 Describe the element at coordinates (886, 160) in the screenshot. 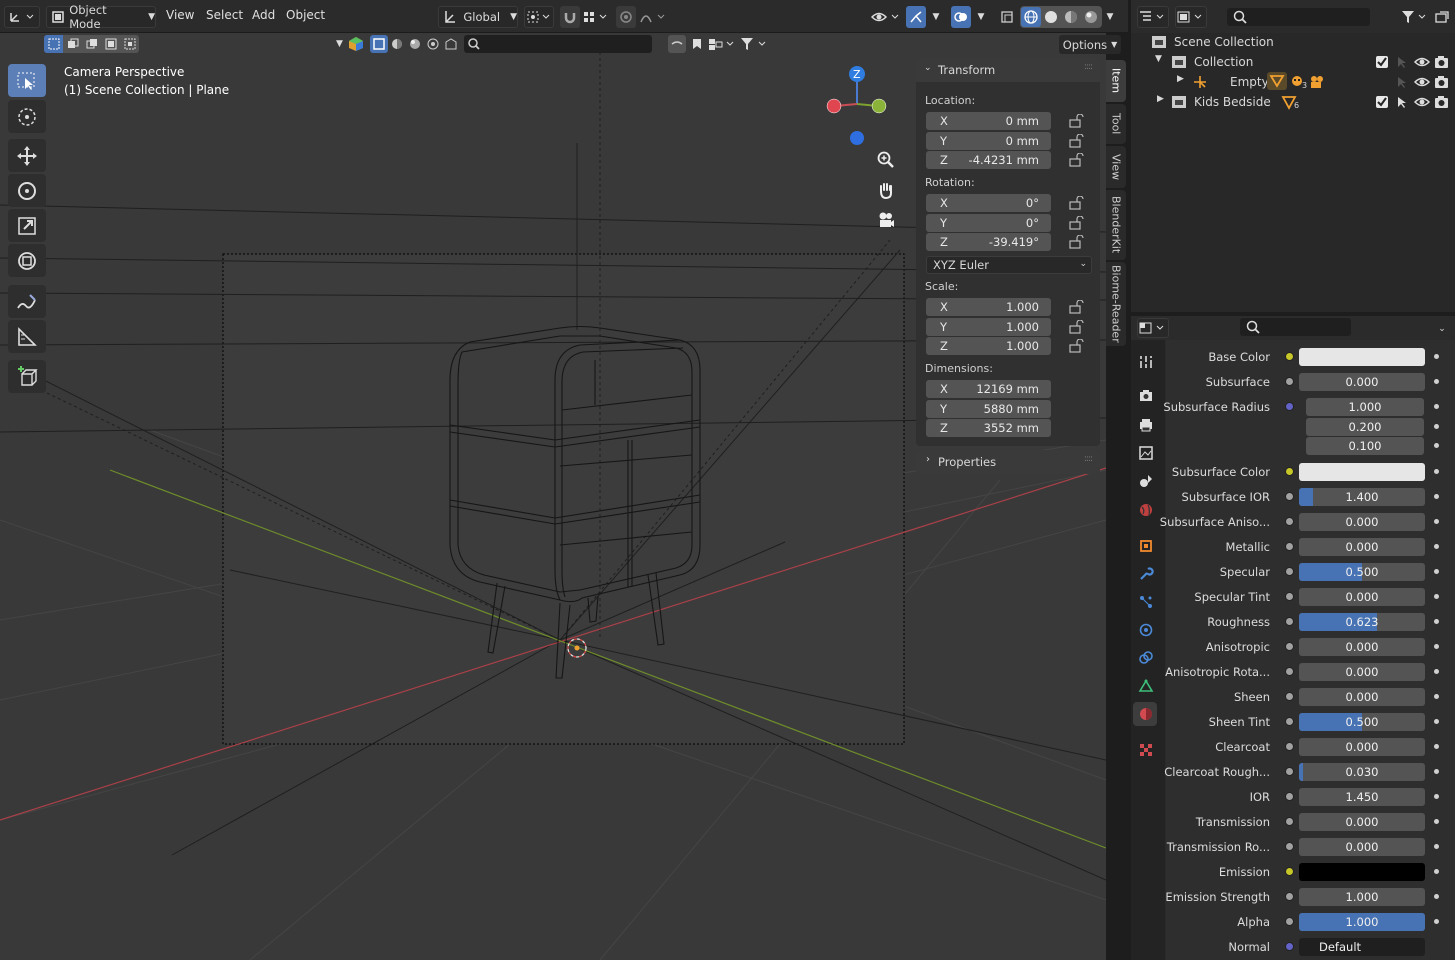

I see `zoom-button` at that location.